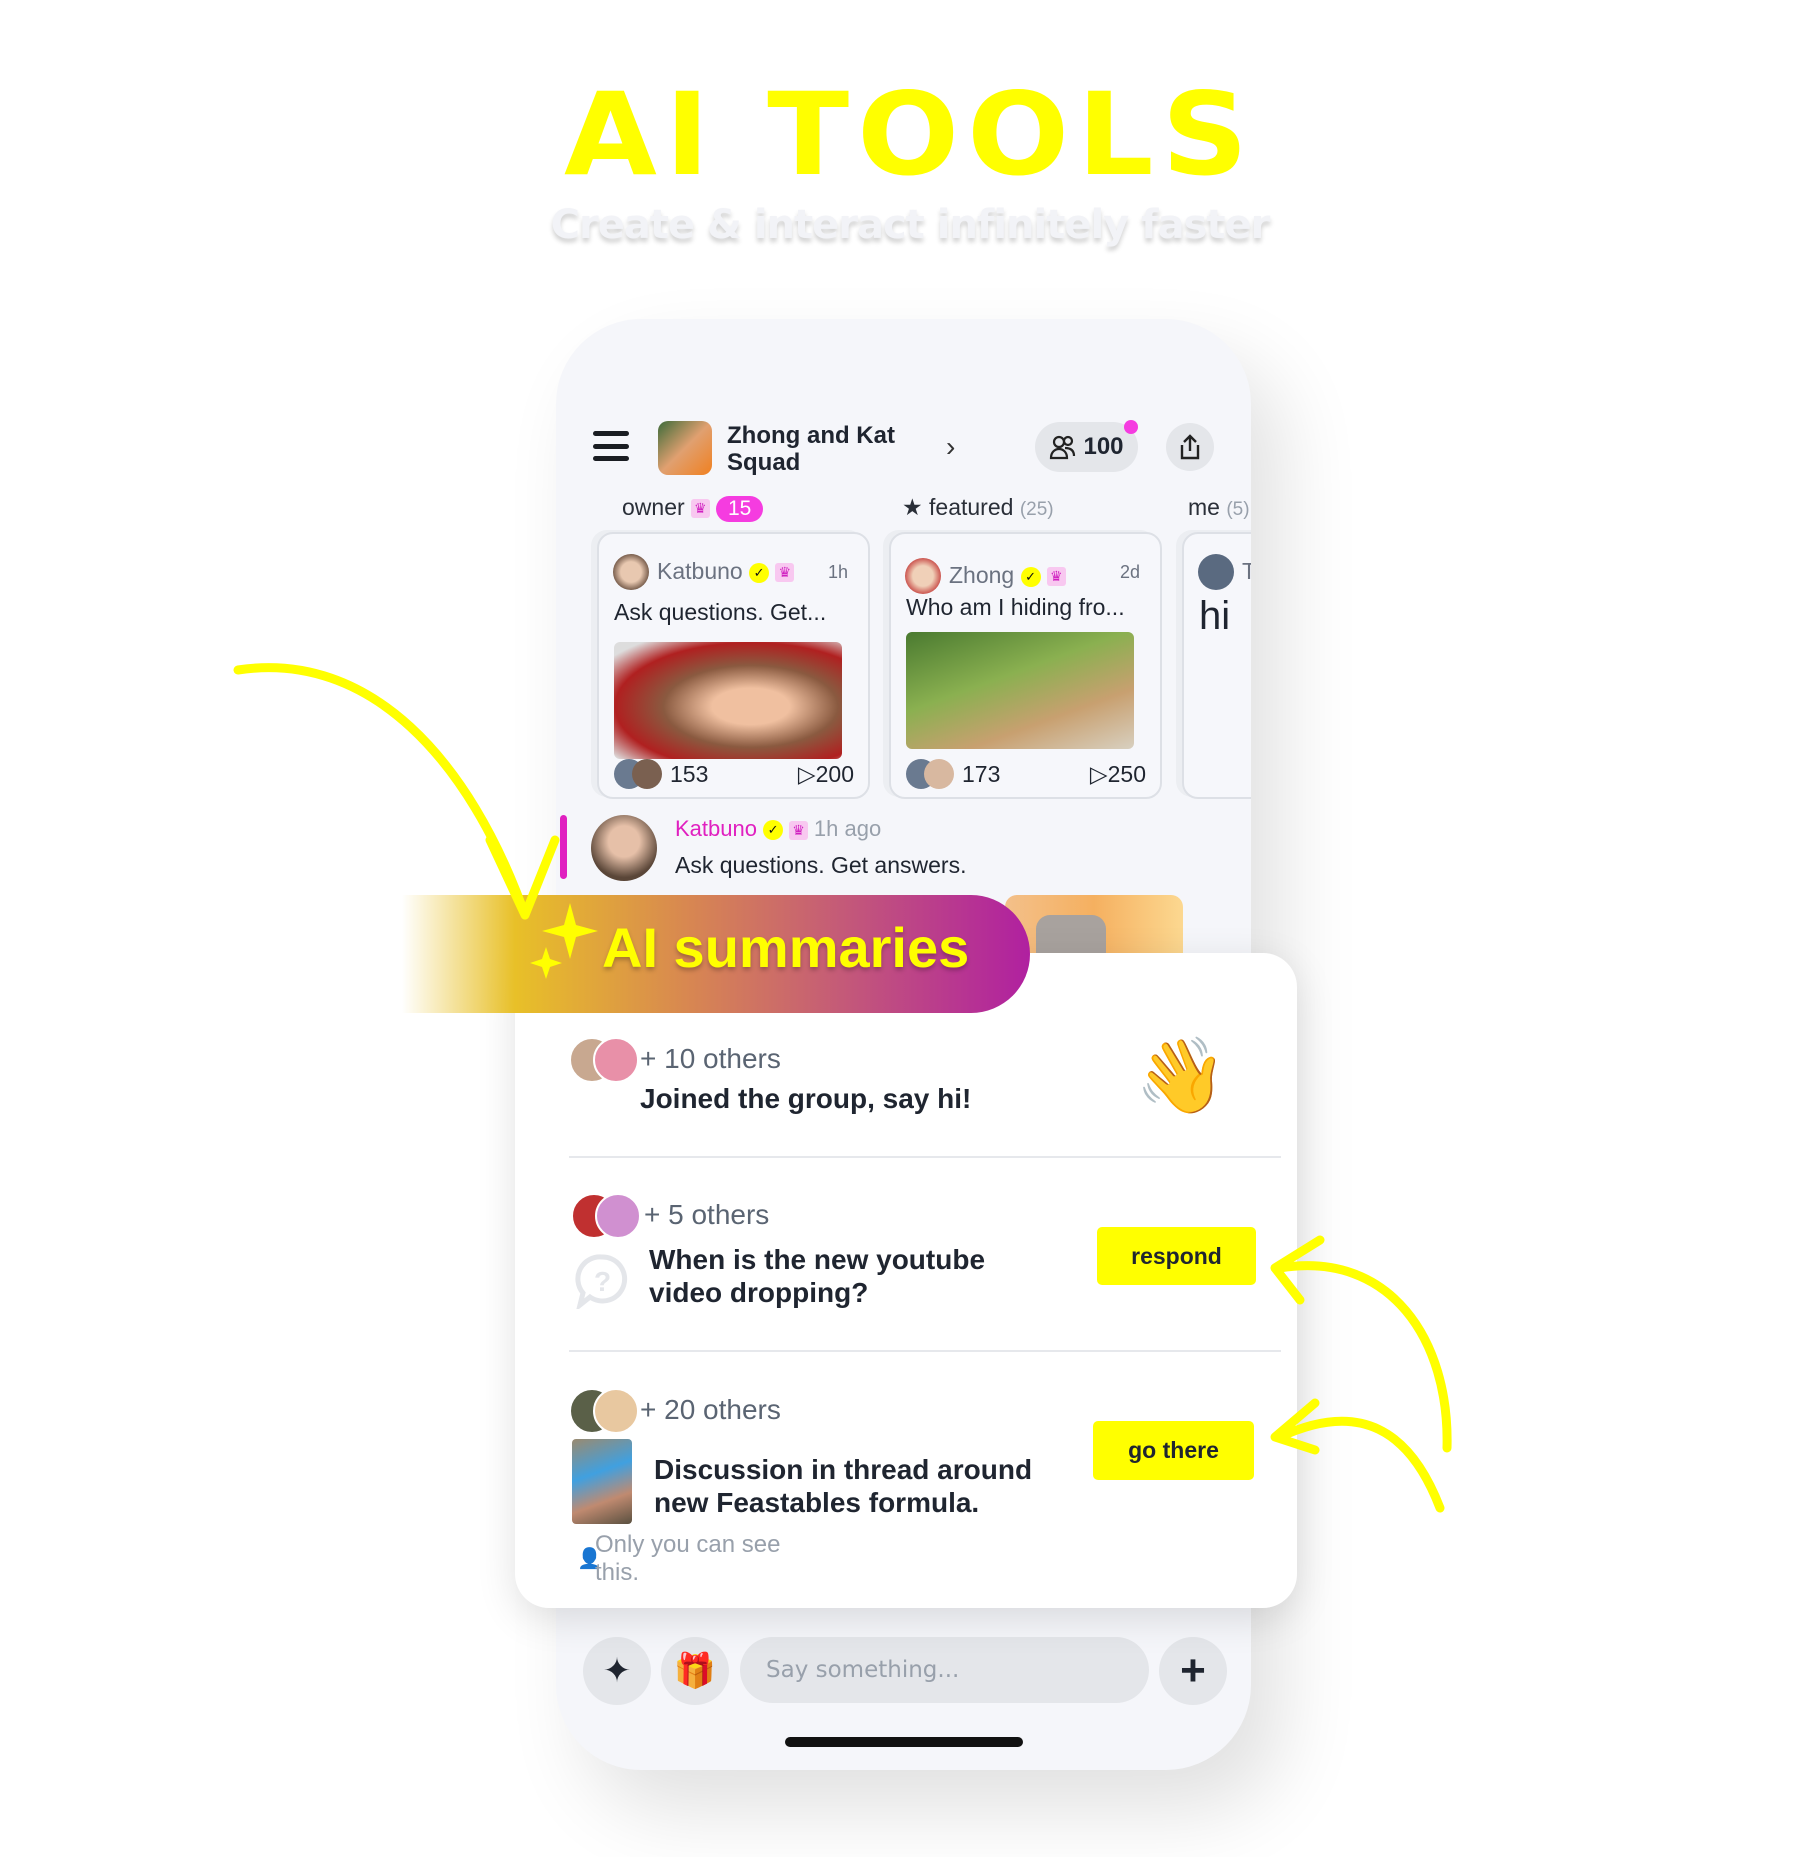  I want to click on post-time: 2d, so click(1129, 572).